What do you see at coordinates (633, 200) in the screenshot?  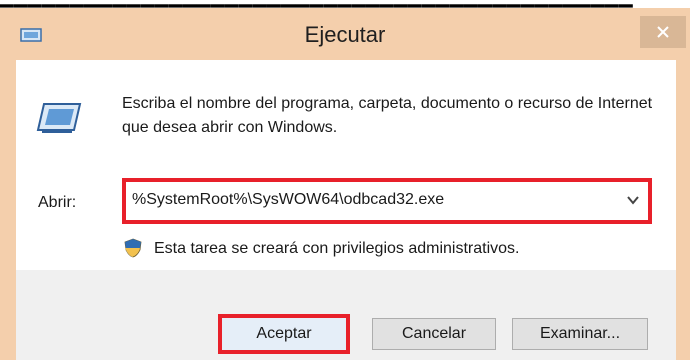 I see `chevron-down-icon` at bounding box center [633, 200].